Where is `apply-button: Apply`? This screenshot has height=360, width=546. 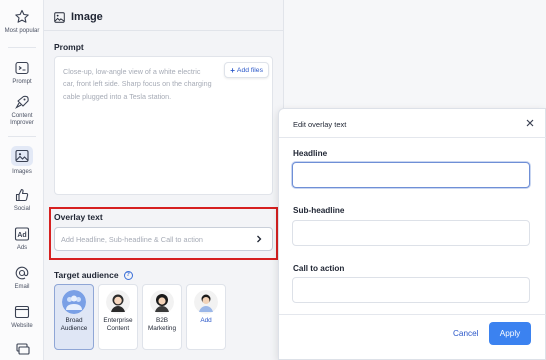
apply-button: Apply is located at coordinates (510, 333).